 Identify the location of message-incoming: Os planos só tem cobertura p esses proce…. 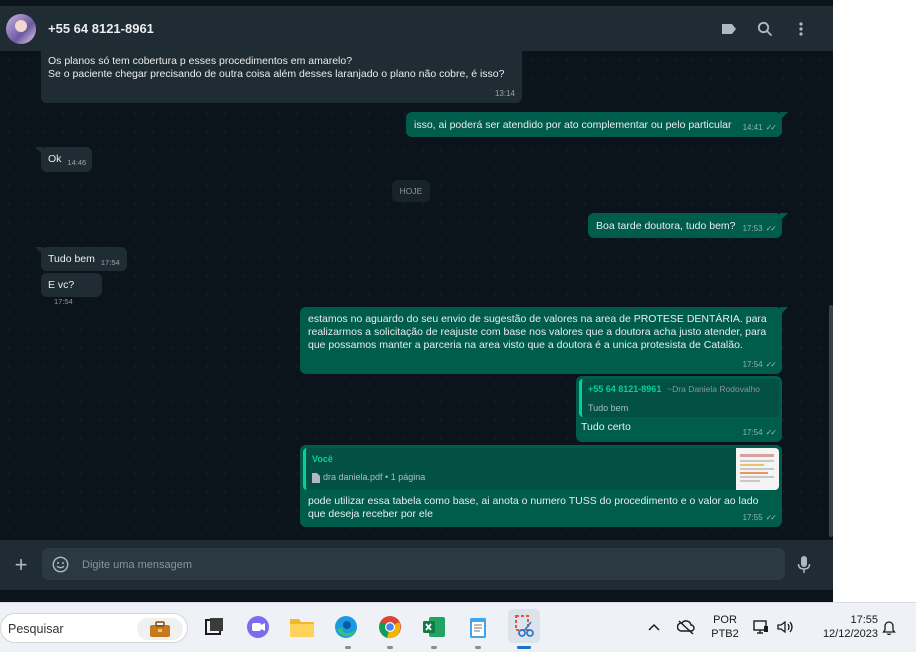
(281, 77).